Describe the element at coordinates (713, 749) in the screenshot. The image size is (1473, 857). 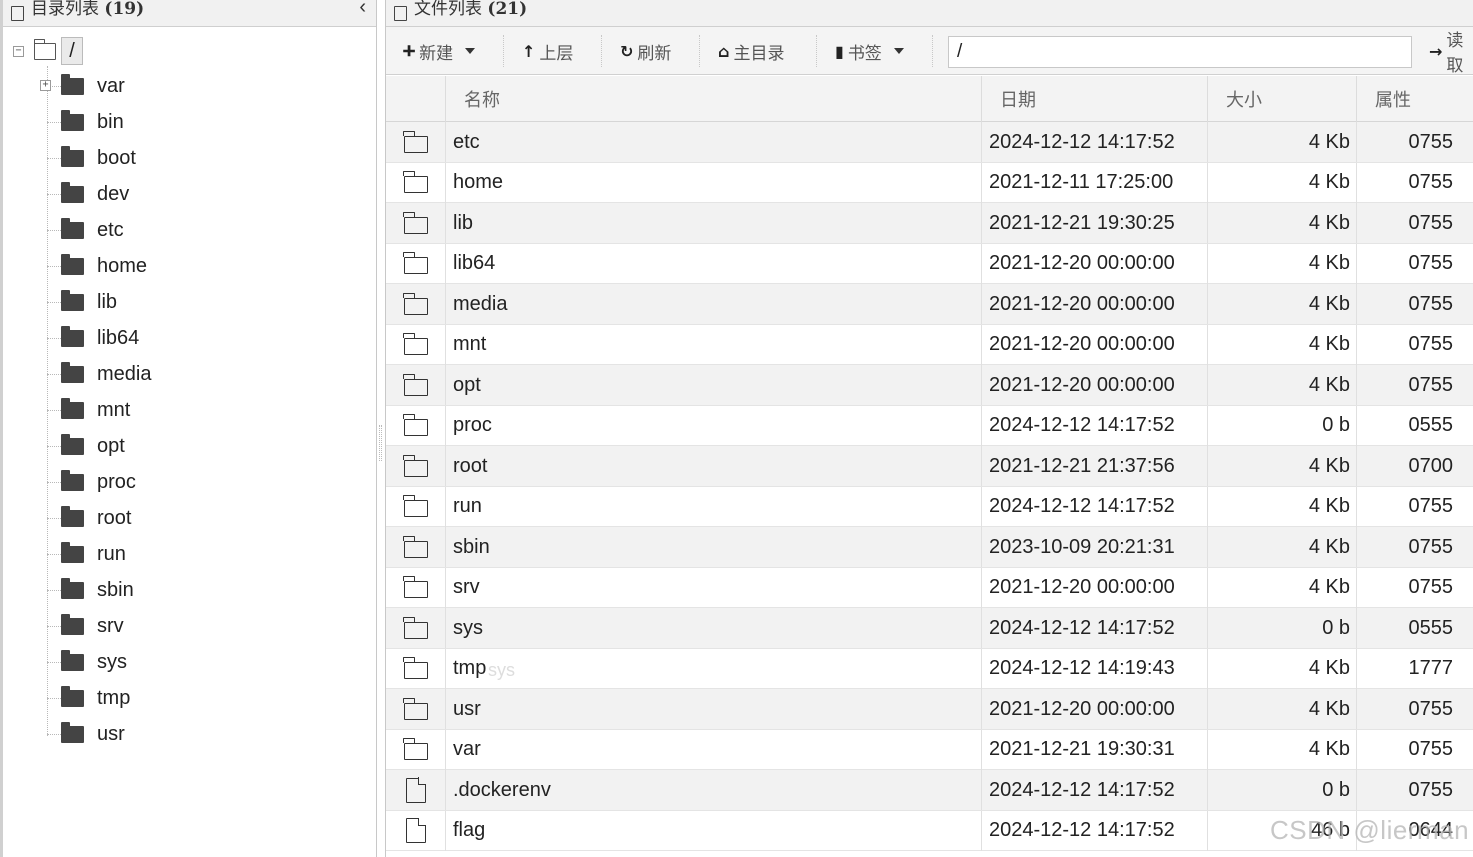
I see `row-name: var` at that location.